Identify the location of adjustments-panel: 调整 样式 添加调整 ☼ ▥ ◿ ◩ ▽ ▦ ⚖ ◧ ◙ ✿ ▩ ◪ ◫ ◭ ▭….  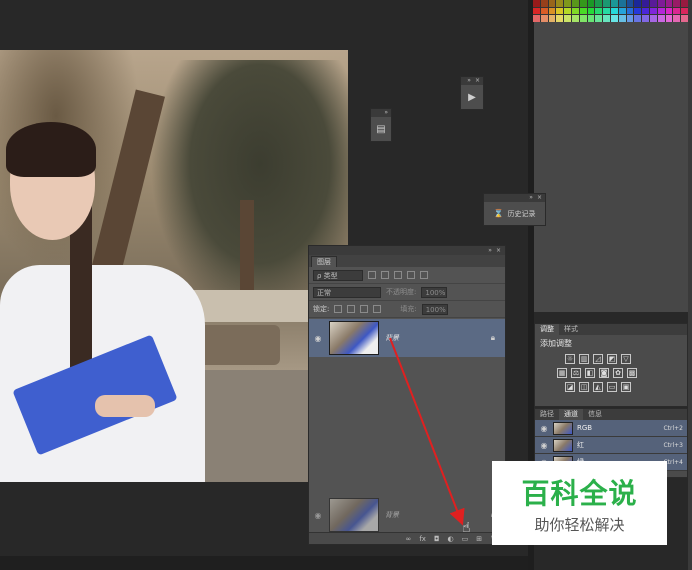
(611, 365).